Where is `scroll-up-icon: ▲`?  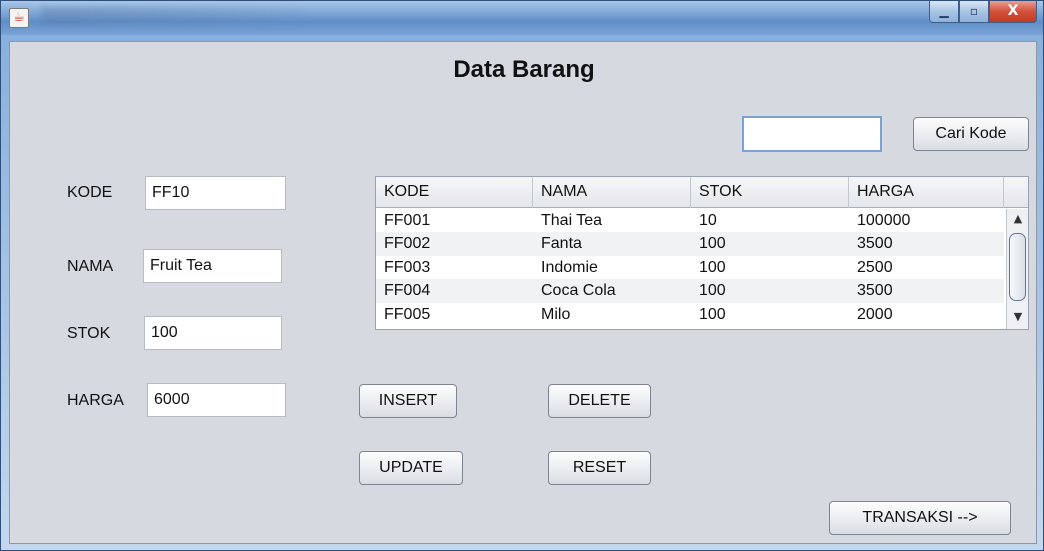
scroll-up-icon: ▲ is located at coordinates (1018, 219).